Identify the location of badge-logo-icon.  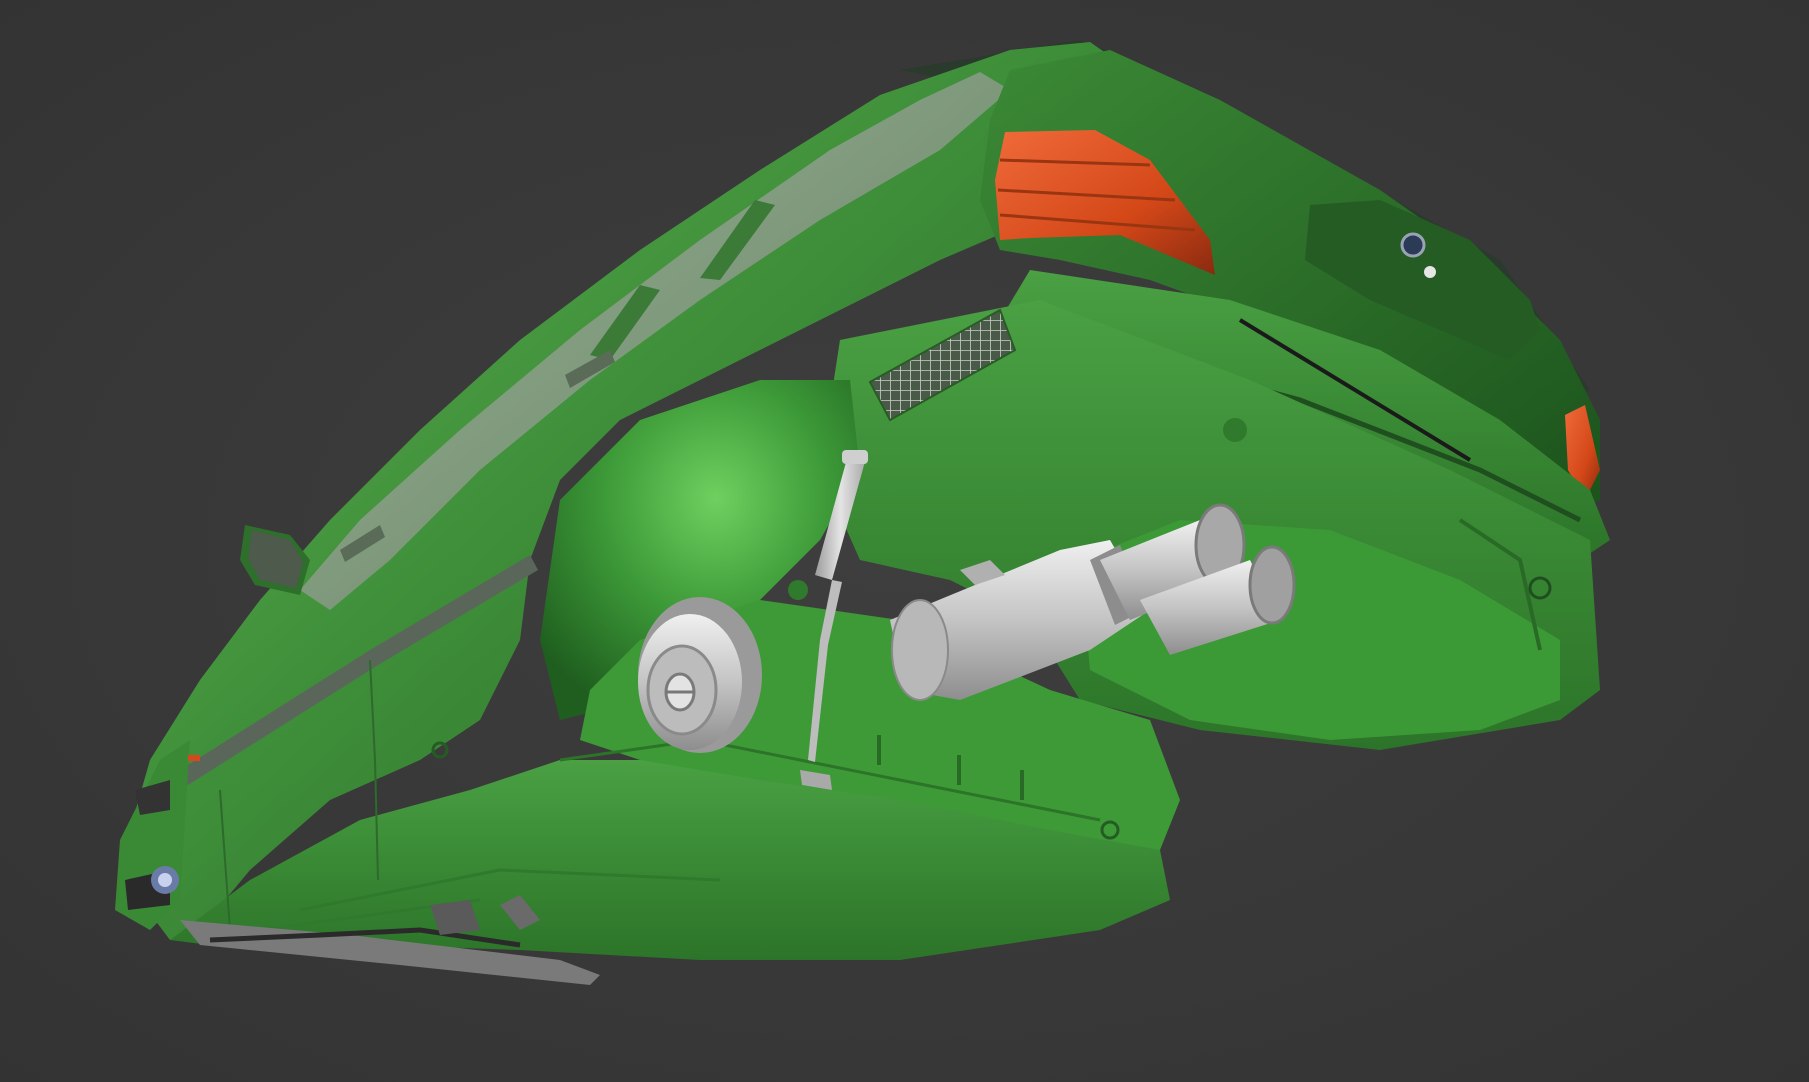
(1413, 245).